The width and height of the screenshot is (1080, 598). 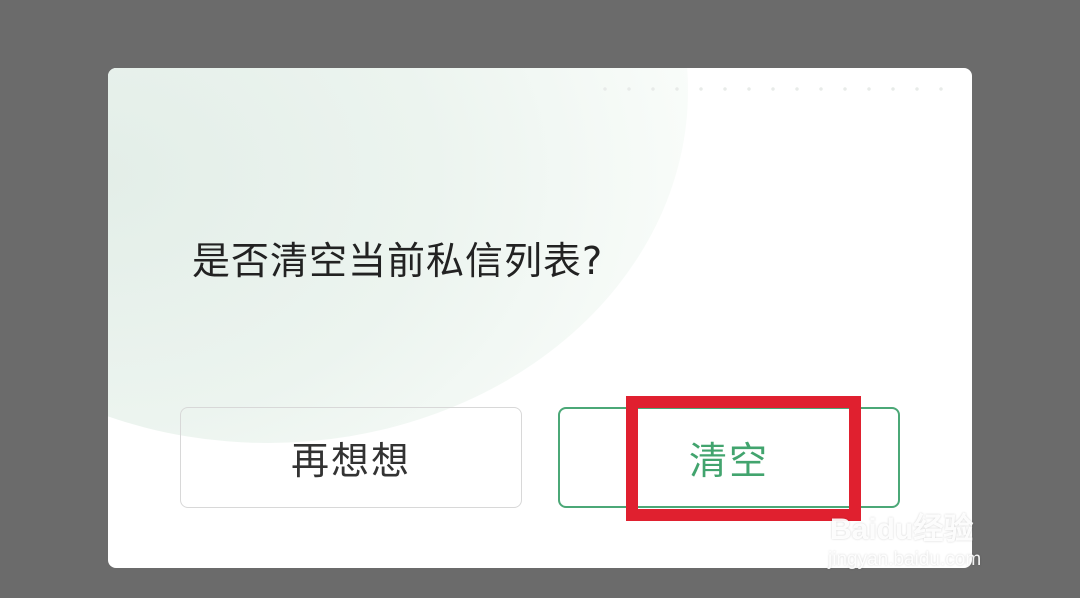 What do you see at coordinates (778, 89) in the screenshot?
I see `decorative-dots` at bounding box center [778, 89].